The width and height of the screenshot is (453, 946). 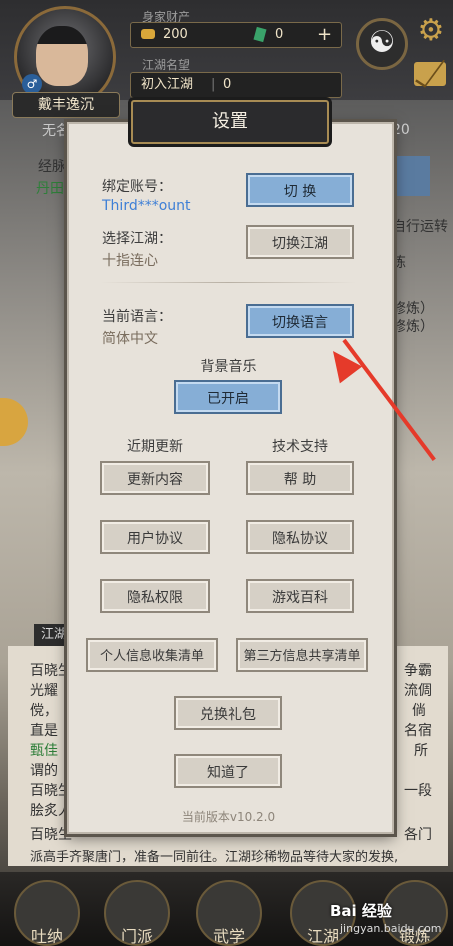 What do you see at coordinates (44, 731) in the screenshot?
I see `story-text: 直是` at bounding box center [44, 731].